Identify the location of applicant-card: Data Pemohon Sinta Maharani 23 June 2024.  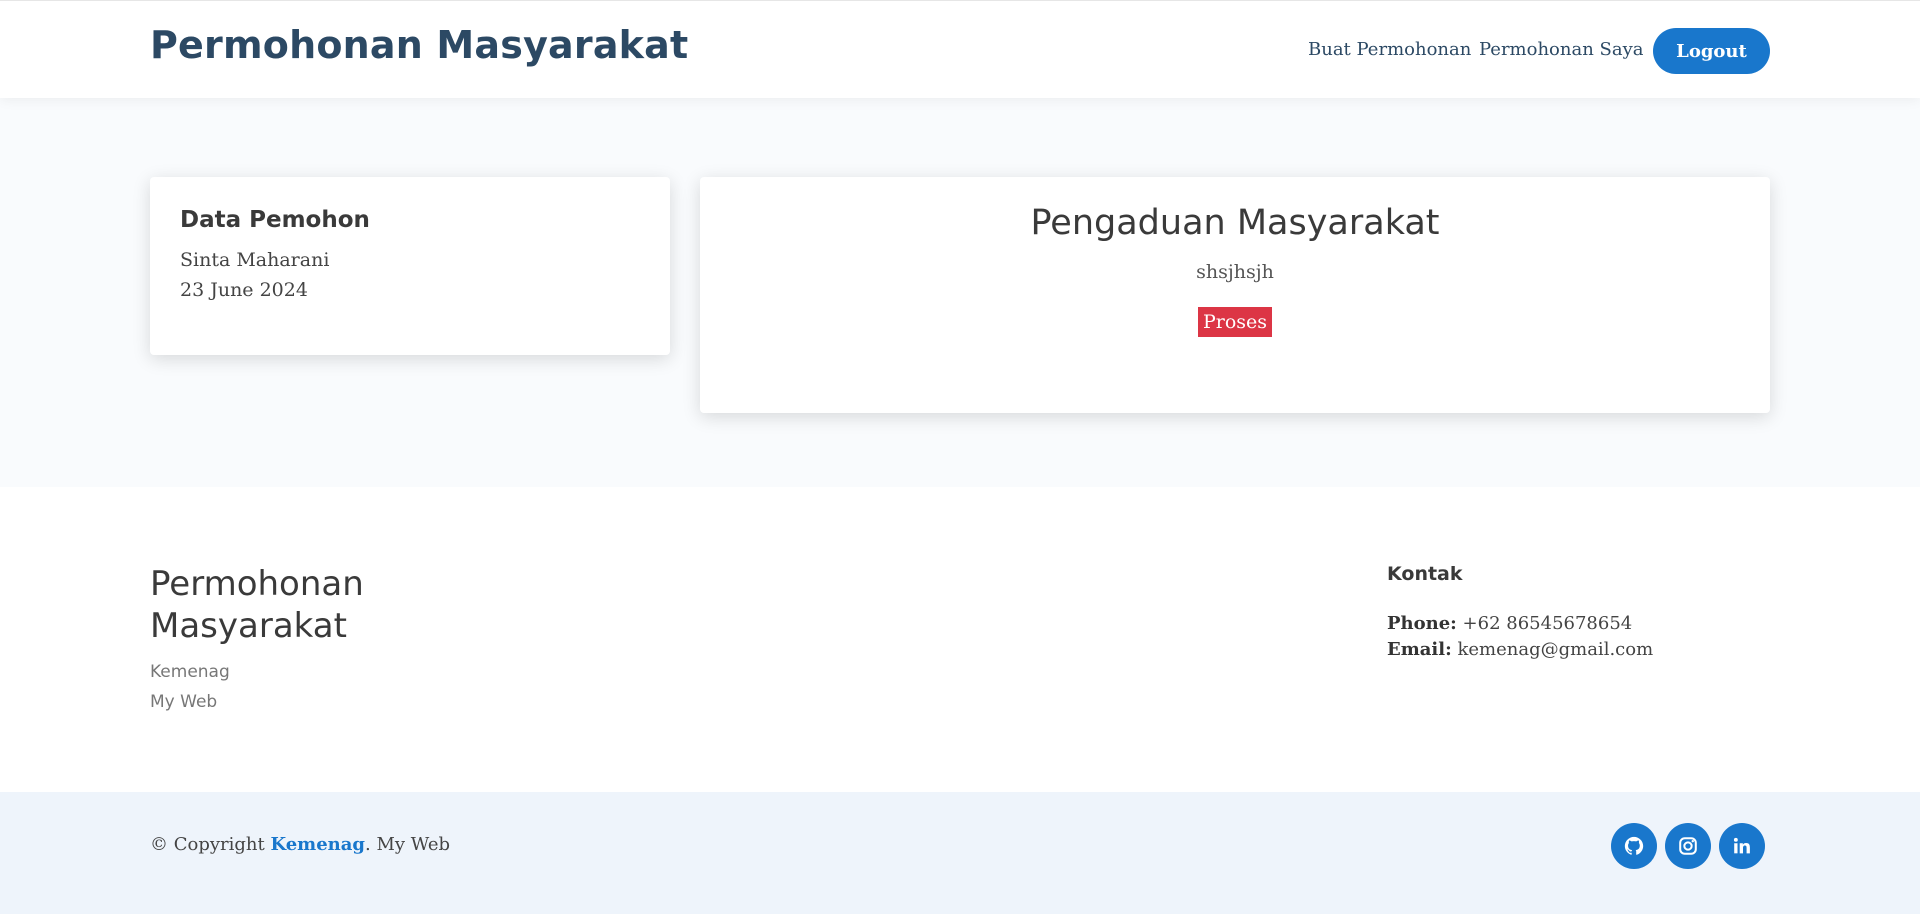
(410, 266).